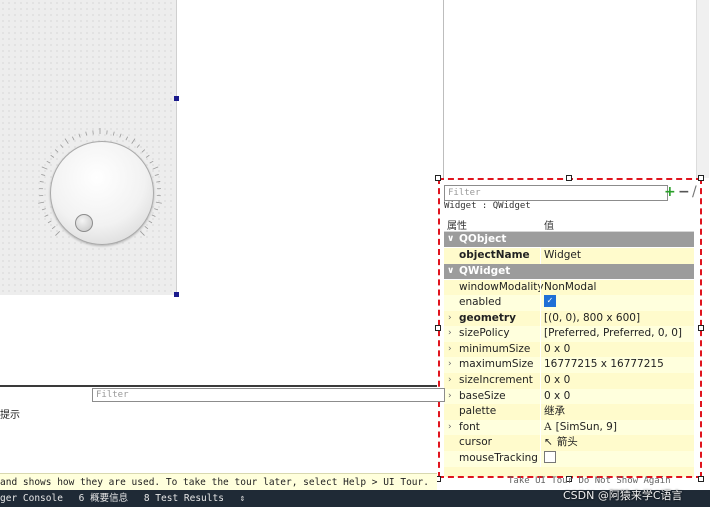  Describe the element at coordinates (218, 386) in the screenshot. I see `bottom-panel-divider` at that location.